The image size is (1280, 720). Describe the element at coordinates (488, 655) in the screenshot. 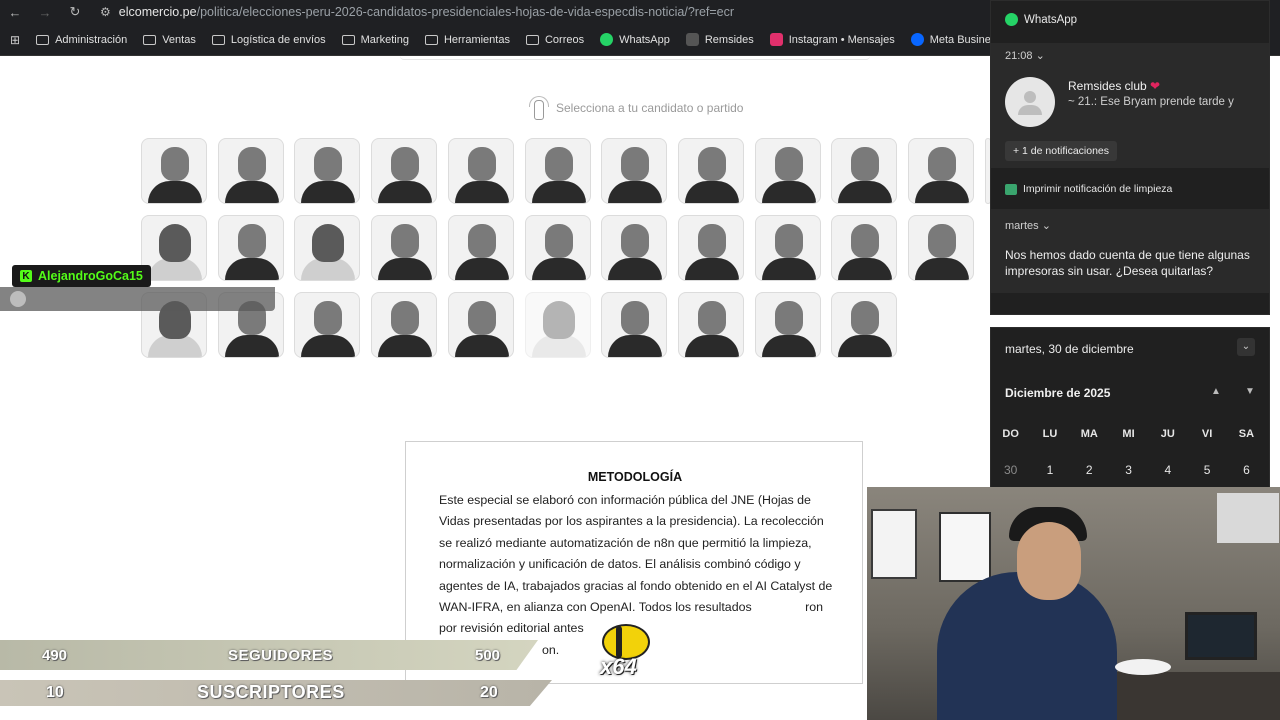

I see `followers-goal: 500` at that location.